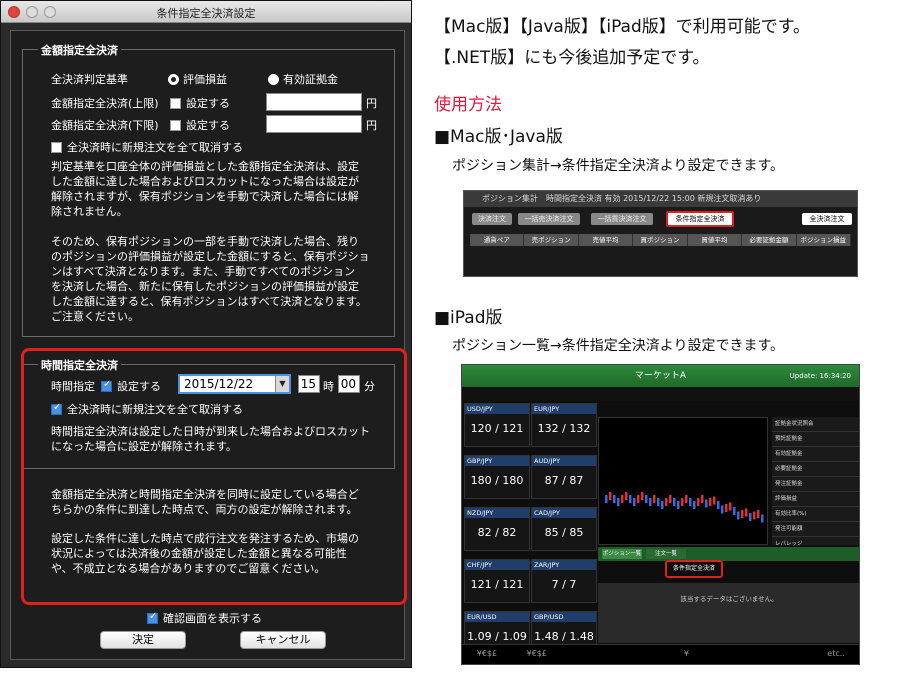 This screenshot has height=681, width=900. What do you see at coordinates (660, 376) in the screenshot?
I see `ipad-shot-header: マーケットA Update: 16:34:20` at bounding box center [660, 376].